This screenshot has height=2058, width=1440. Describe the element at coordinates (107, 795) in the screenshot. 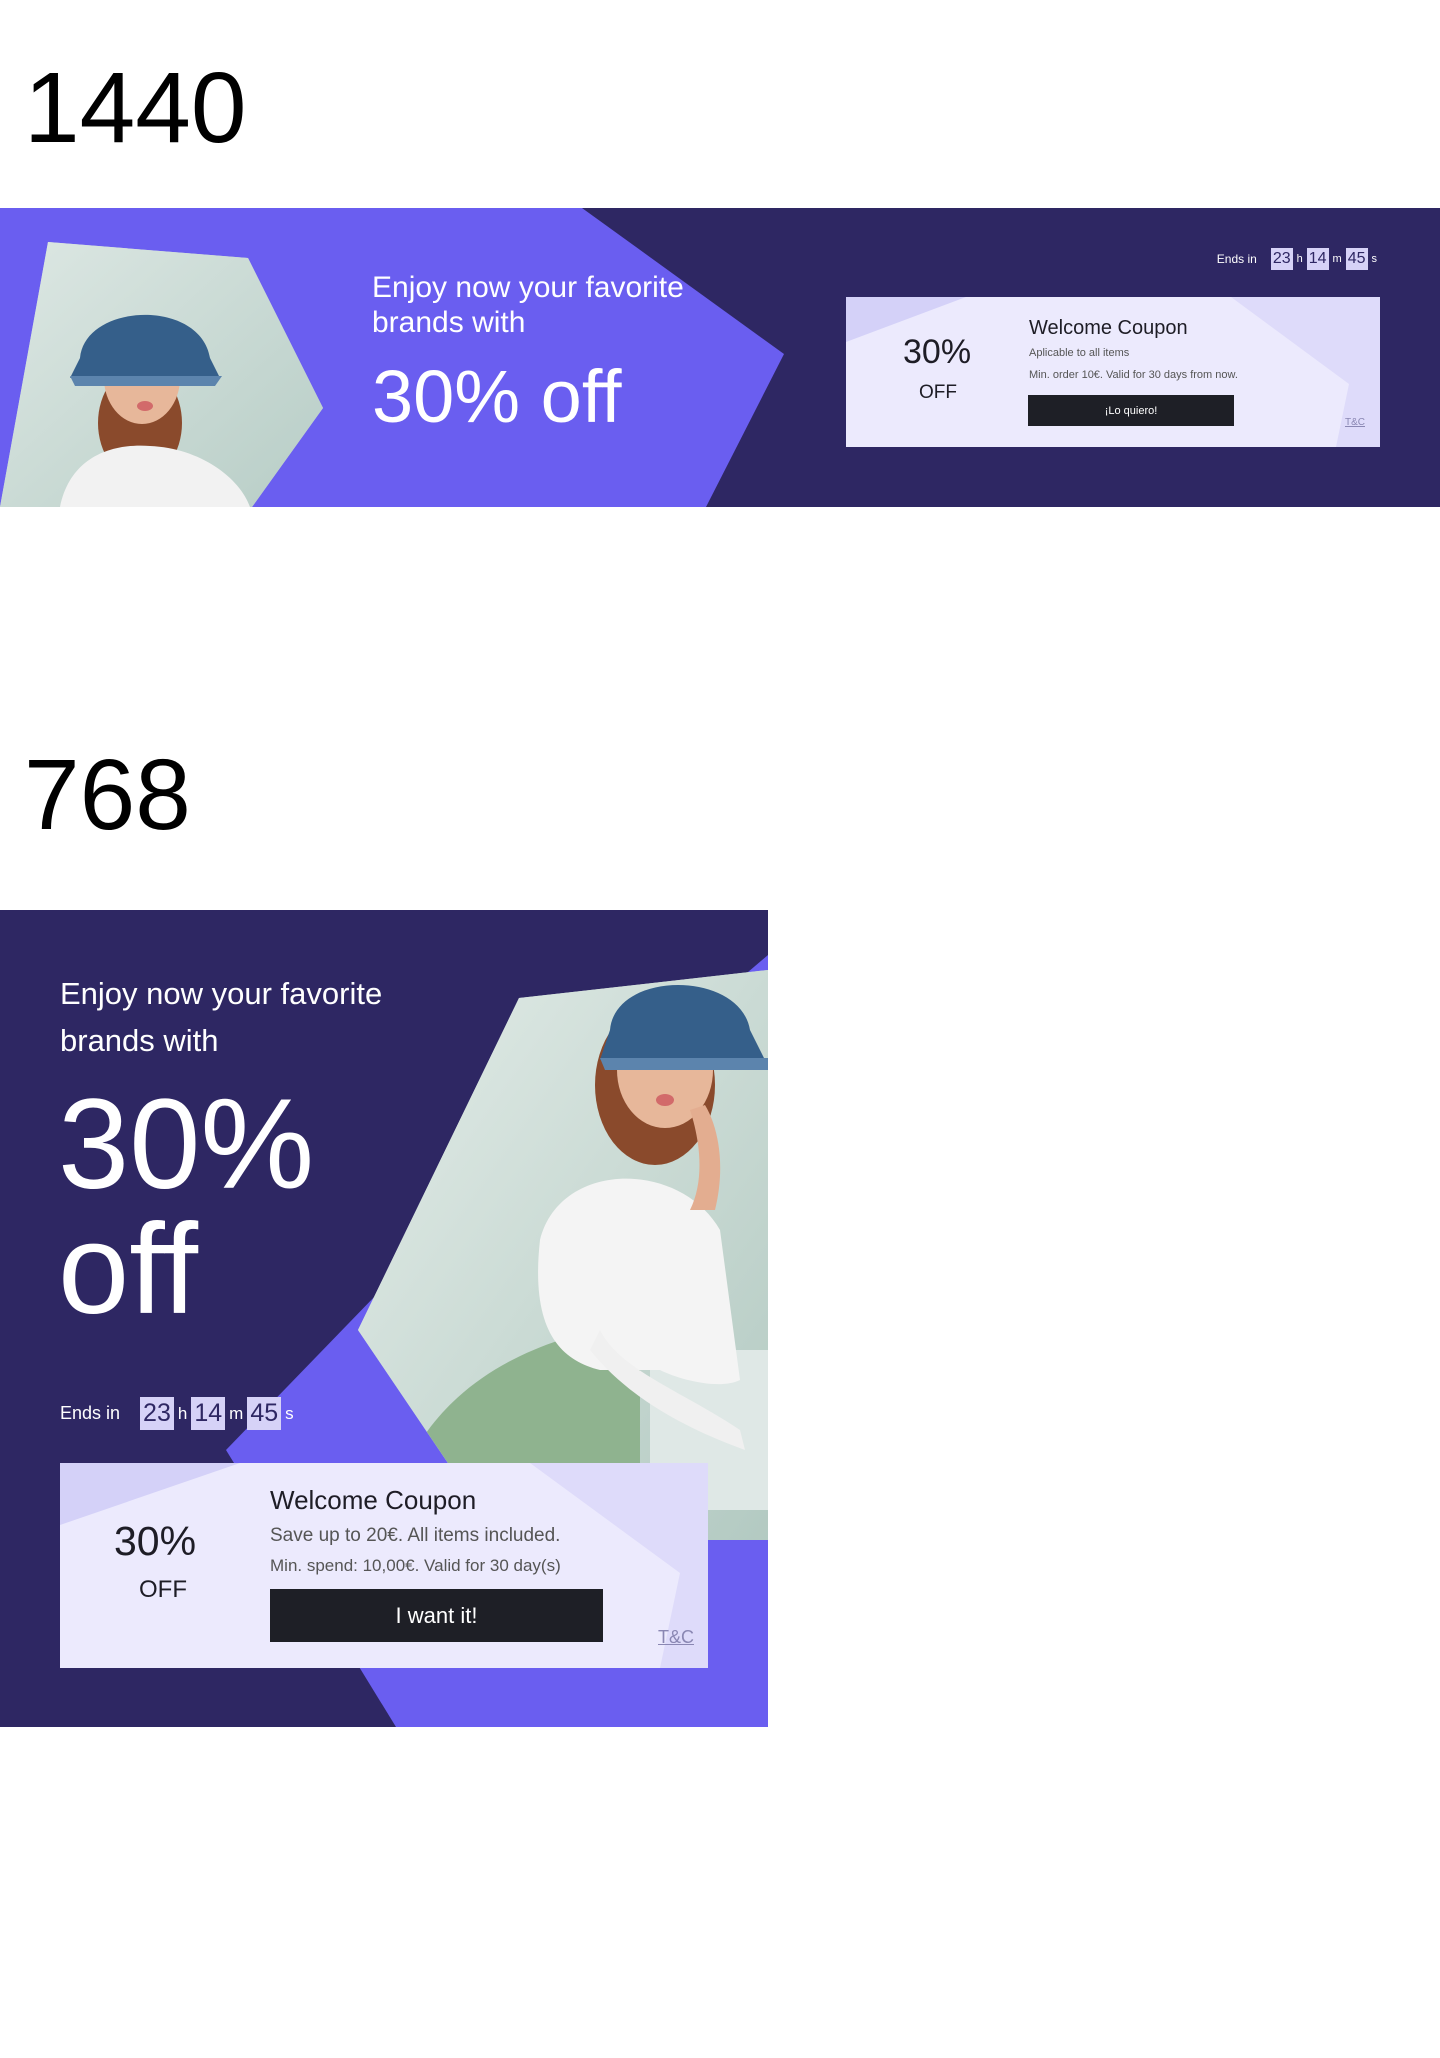

I see `breakpoint-label-768: 768` at that location.